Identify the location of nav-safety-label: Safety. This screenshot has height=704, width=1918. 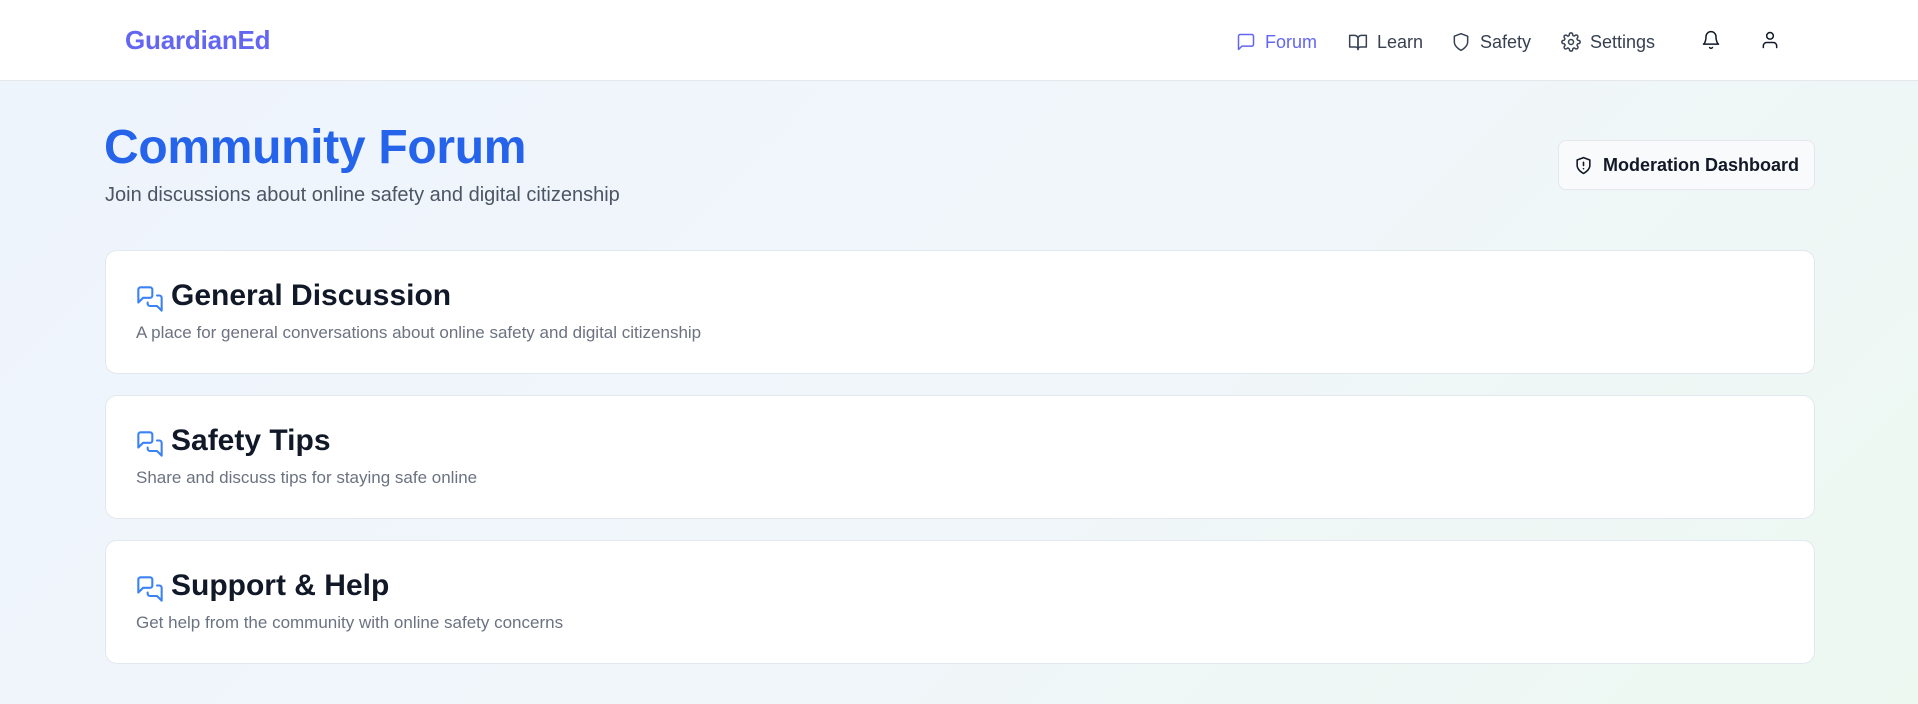
(1506, 41).